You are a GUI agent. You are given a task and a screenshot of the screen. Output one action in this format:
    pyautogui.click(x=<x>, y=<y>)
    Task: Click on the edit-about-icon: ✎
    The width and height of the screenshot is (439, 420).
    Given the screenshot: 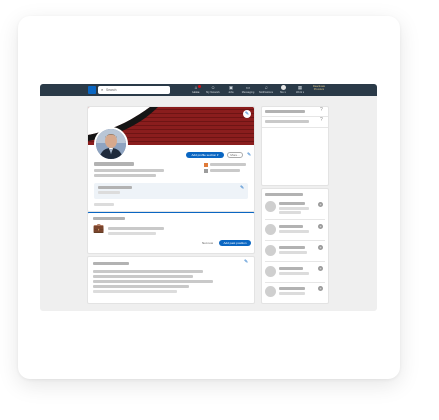 What is the action you would take?
    pyautogui.click(x=246, y=262)
    